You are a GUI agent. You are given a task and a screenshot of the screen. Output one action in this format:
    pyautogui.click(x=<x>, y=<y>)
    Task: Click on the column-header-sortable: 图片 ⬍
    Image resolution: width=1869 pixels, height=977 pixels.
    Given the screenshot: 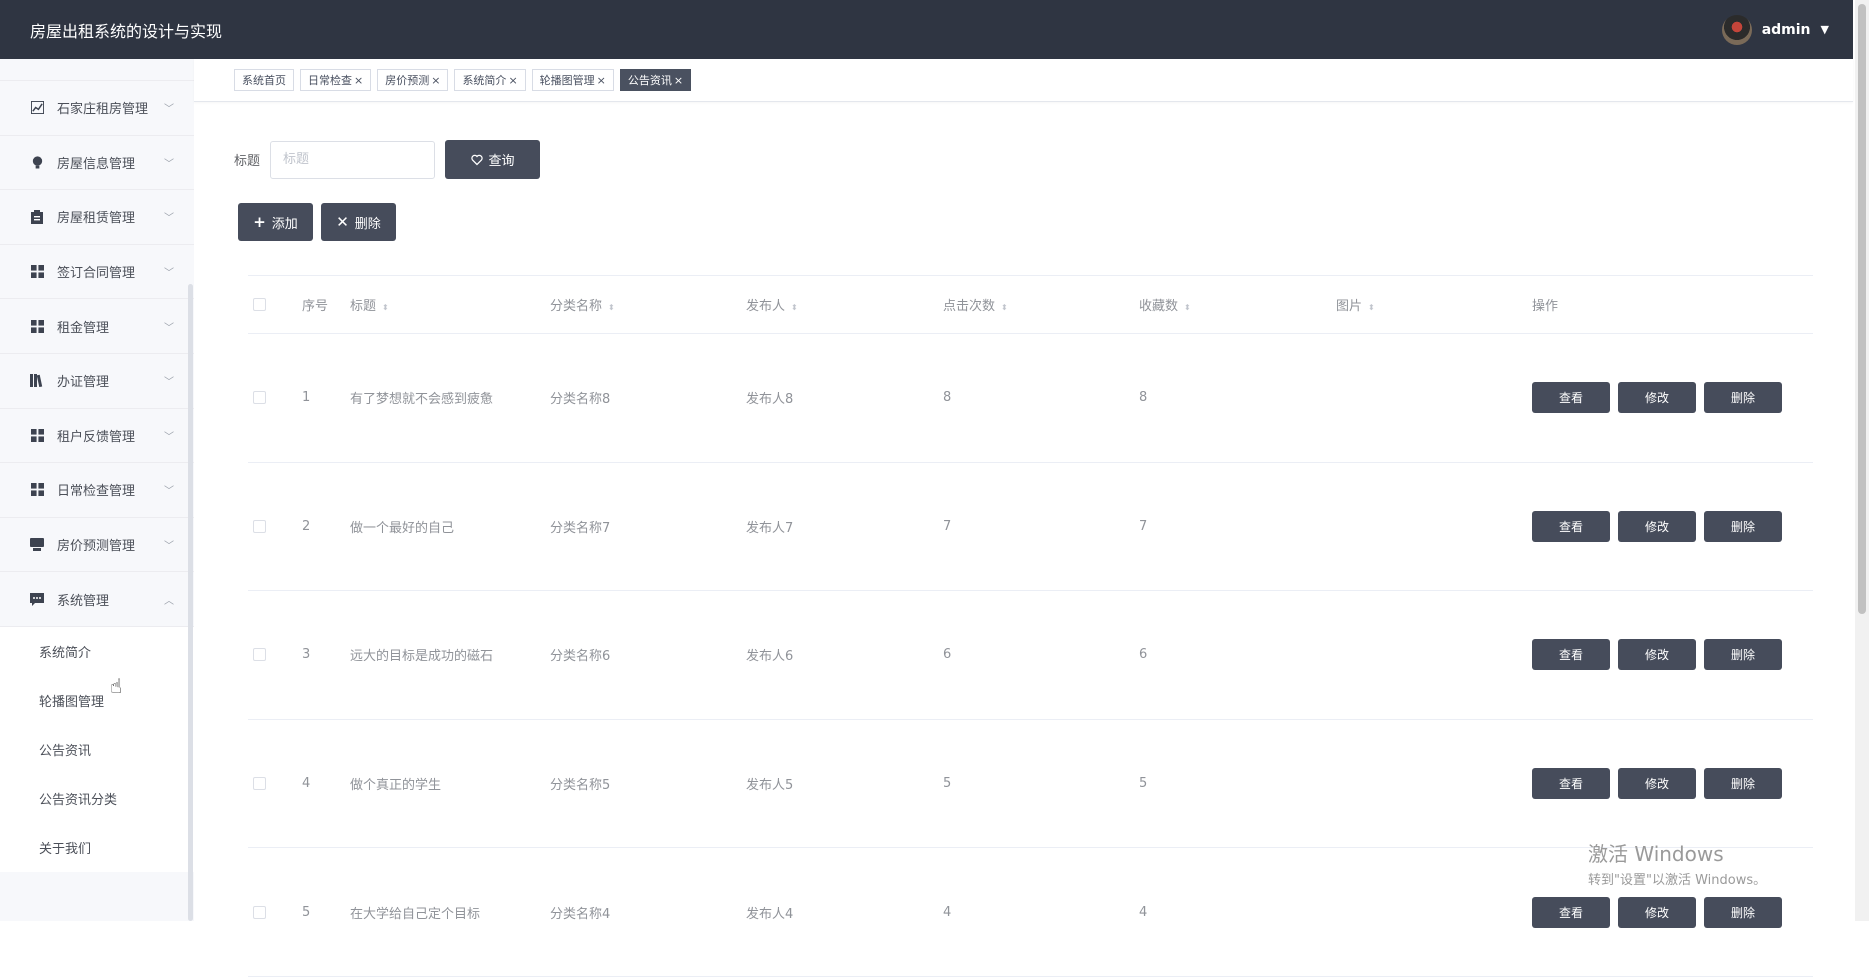 What is the action you would take?
    pyautogui.click(x=1434, y=304)
    